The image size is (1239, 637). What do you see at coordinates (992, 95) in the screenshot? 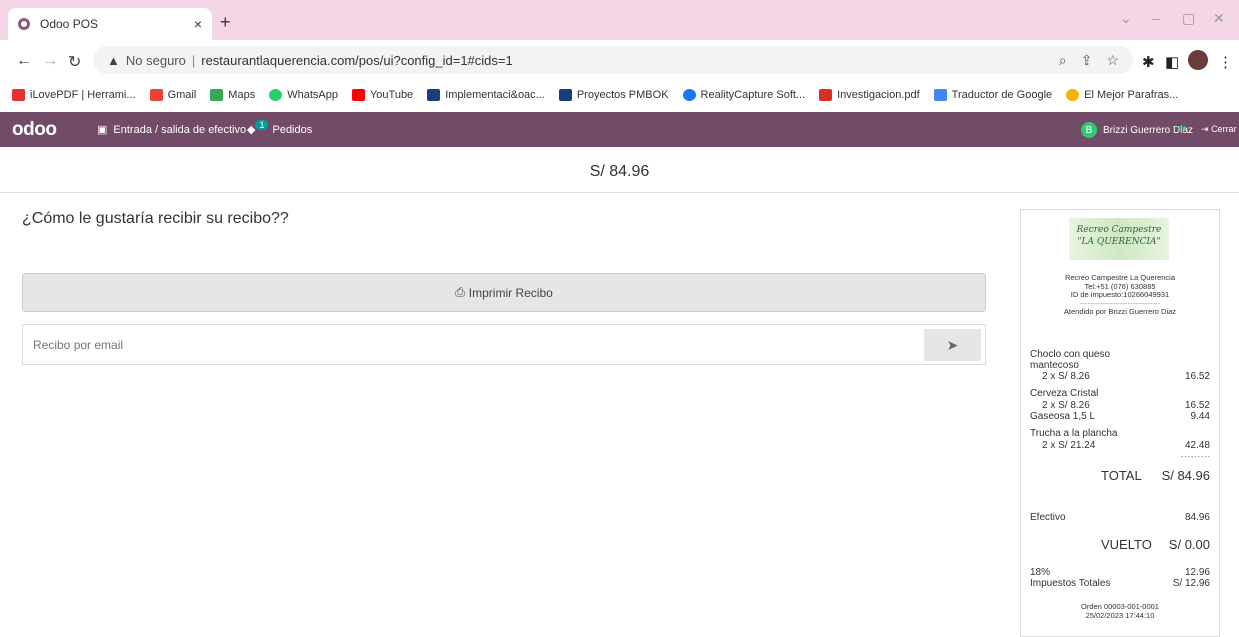
I see `bookmark-traductor: Traductor de Google` at bounding box center [992, 95].